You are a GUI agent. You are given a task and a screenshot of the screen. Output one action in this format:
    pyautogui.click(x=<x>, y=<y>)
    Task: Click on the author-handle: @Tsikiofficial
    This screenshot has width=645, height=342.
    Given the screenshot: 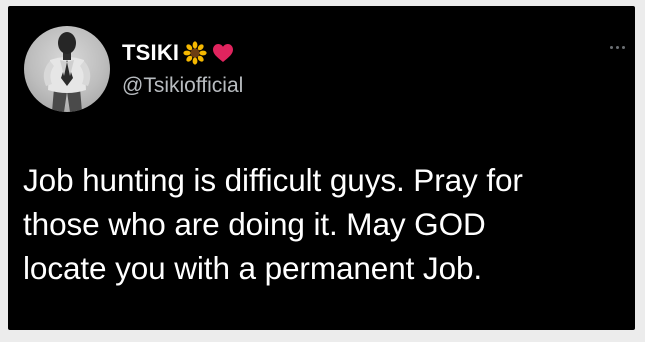 What is the action you would take?
    pyautogui.click(x=182, y=86)
    